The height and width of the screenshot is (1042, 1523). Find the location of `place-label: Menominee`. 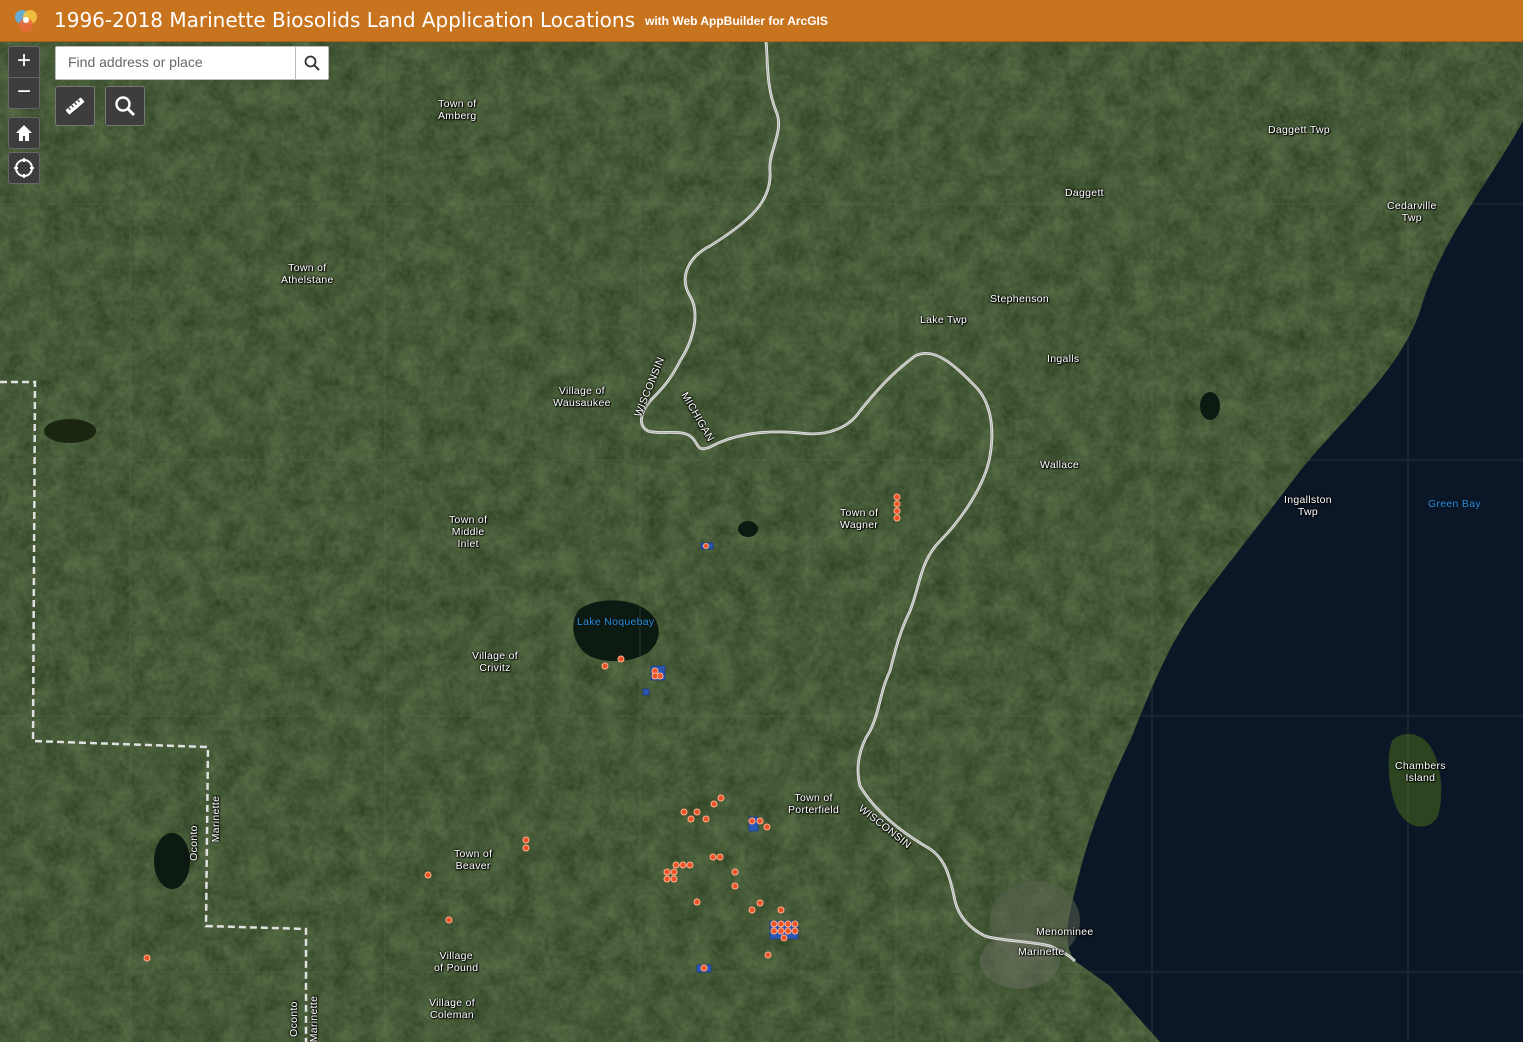

place-label: Menominee is located at coordinates (1065, 932).